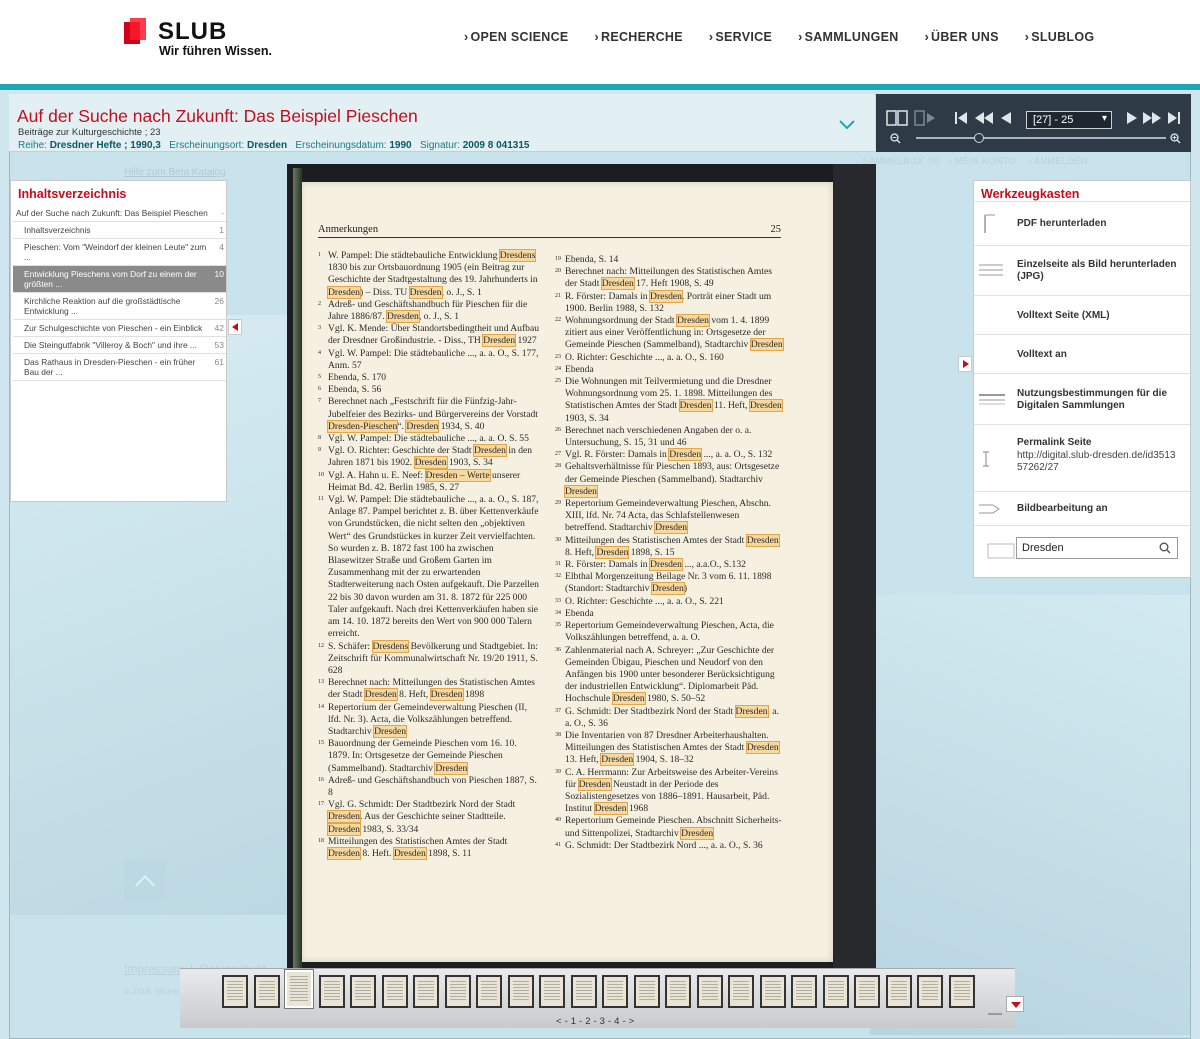 The width and height of the screenshot is (1200, 1039). I want to click on nav-item-sammlungen: SAMMLUNGEN, so click(848, 37).